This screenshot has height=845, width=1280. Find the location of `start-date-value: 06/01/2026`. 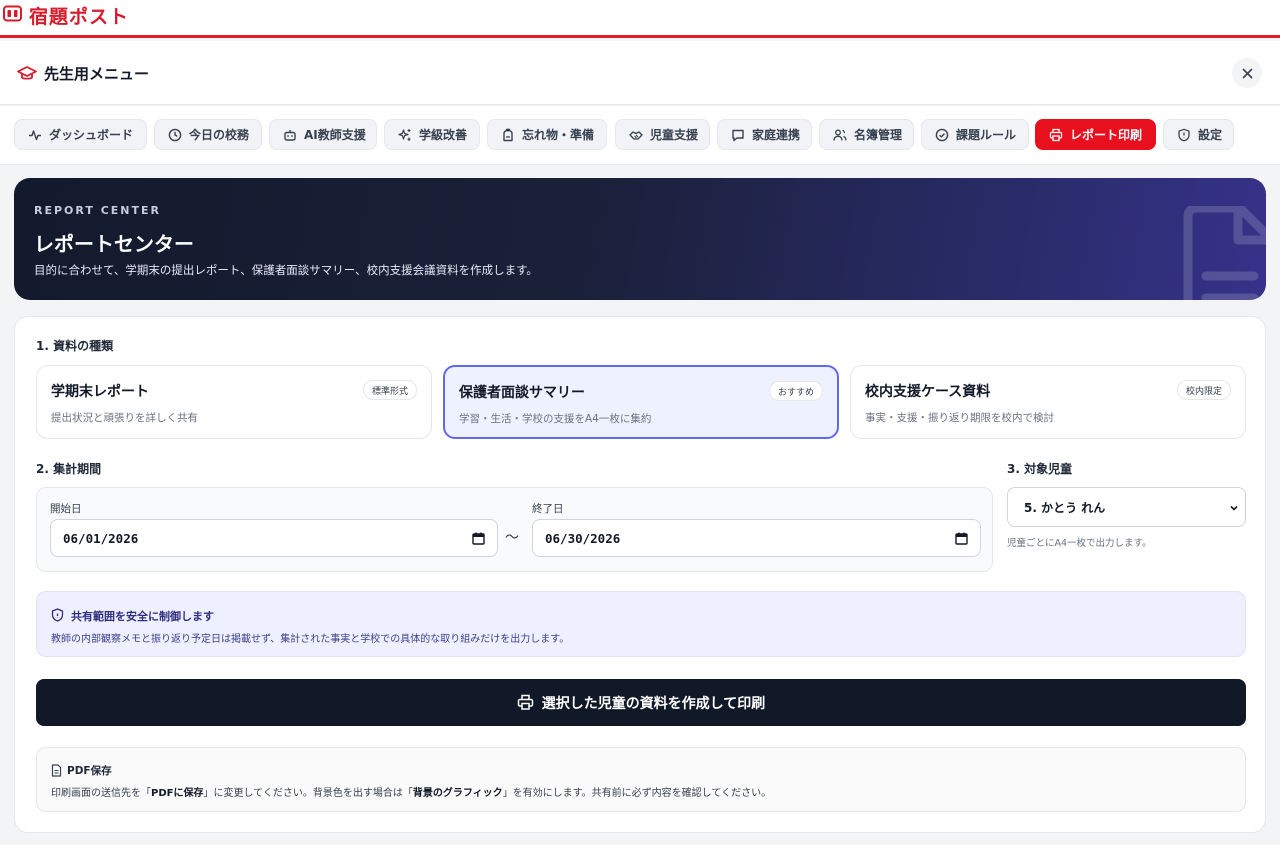

start-date-value: 06/01/2026 is located at coordinates (101, 538).